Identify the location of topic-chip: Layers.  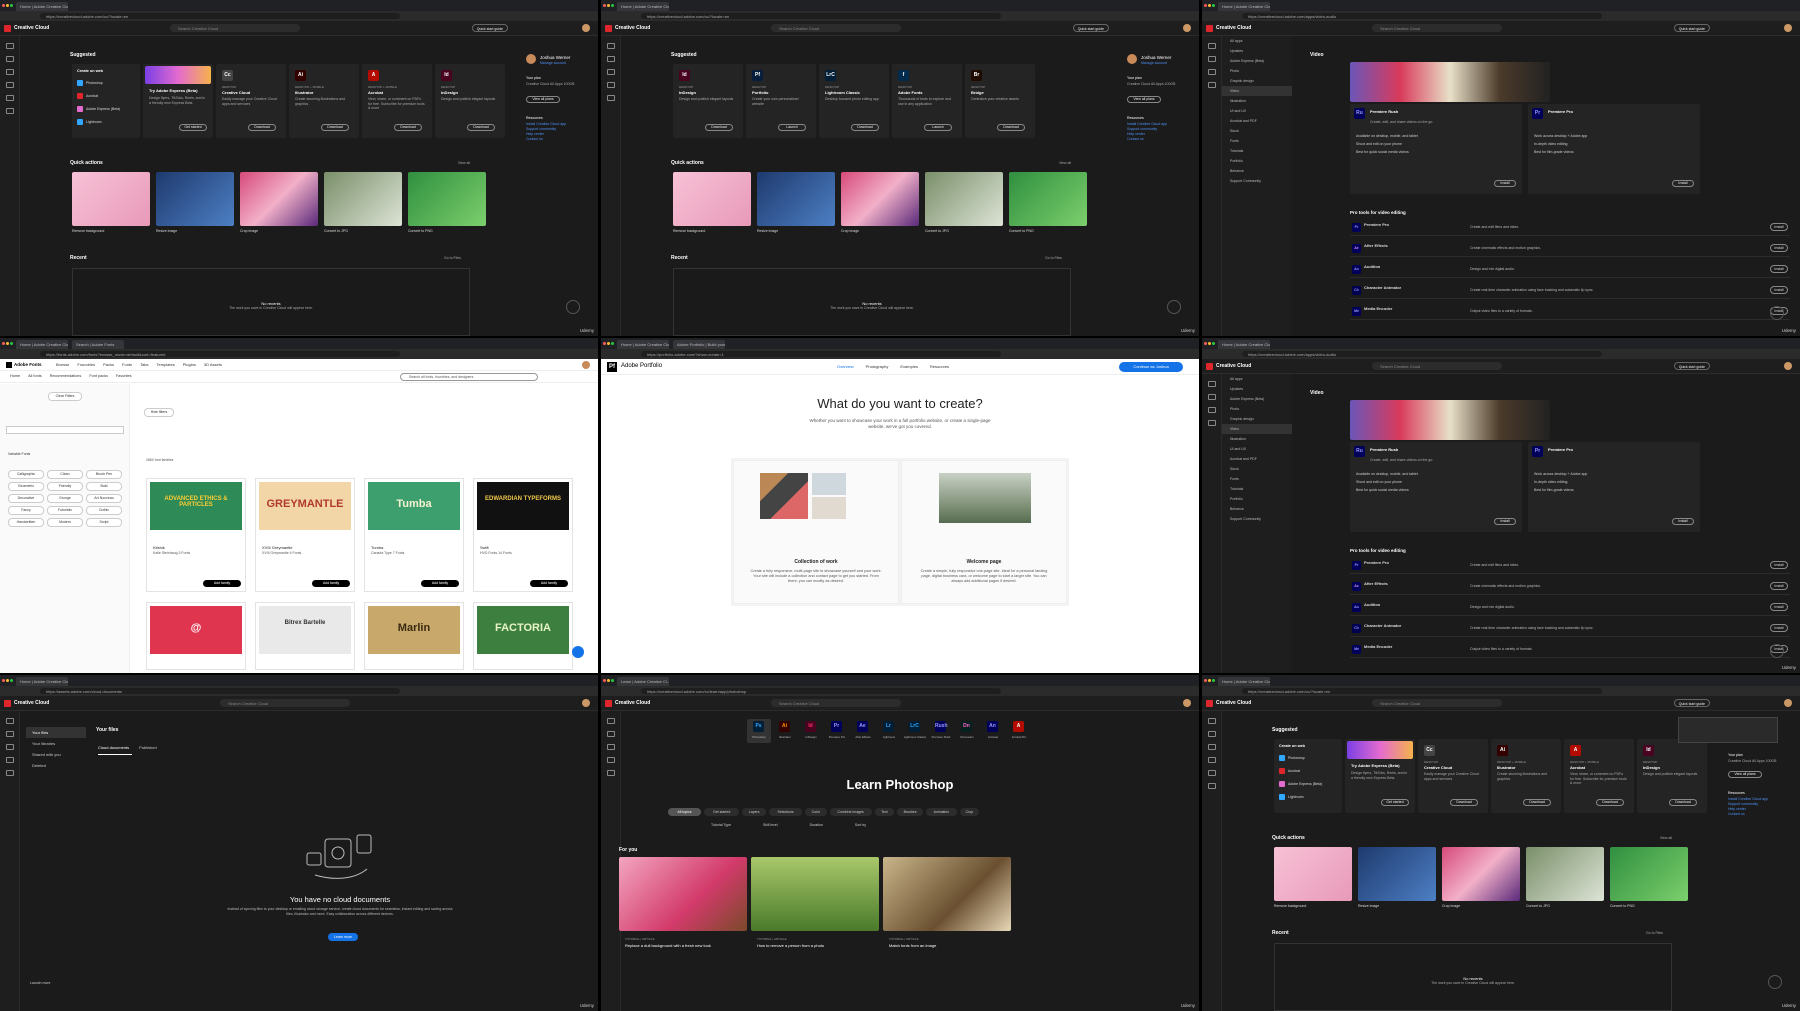
(754, 812).